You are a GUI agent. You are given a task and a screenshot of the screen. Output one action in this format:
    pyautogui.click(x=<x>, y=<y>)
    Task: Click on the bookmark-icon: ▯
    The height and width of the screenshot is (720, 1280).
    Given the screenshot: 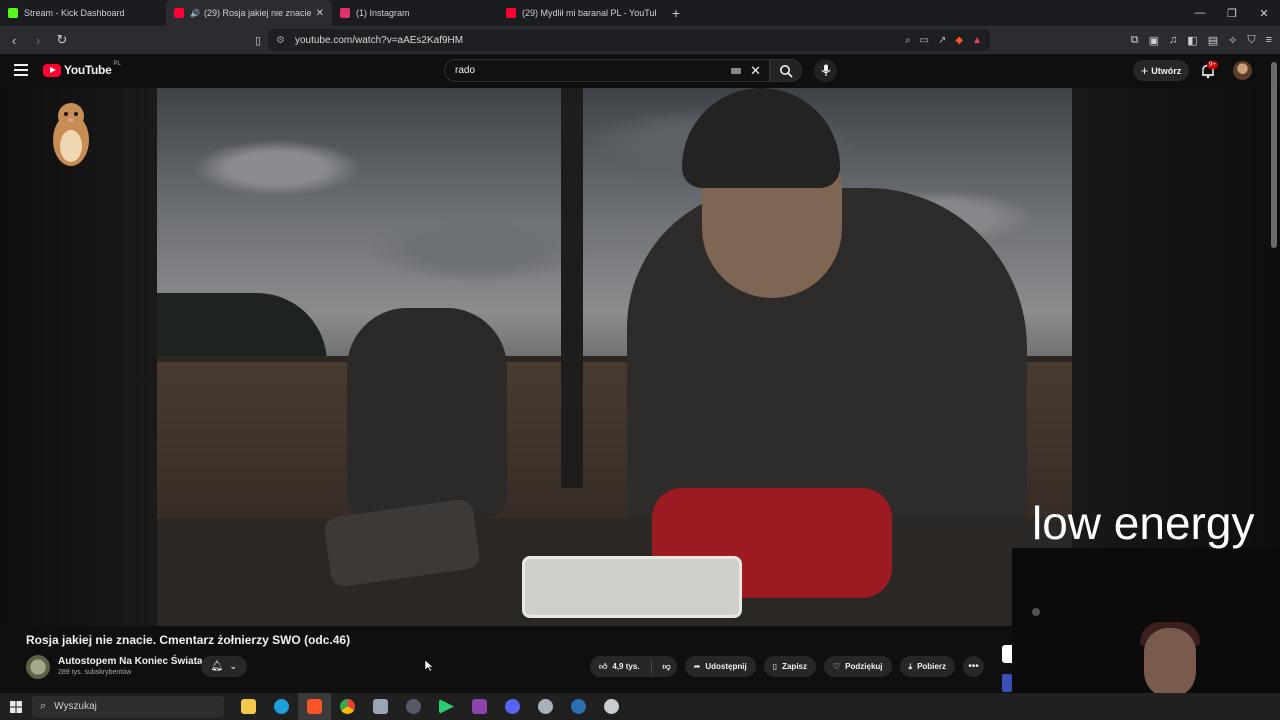 What is the action you would take?
    pyautogui.click(x=258, y=40)
    